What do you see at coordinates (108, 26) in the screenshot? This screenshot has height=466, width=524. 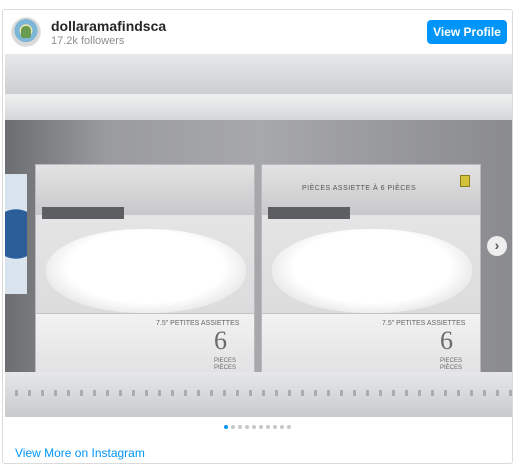 I see `username: dollaramafindsca` at bounding box center [108, 26].